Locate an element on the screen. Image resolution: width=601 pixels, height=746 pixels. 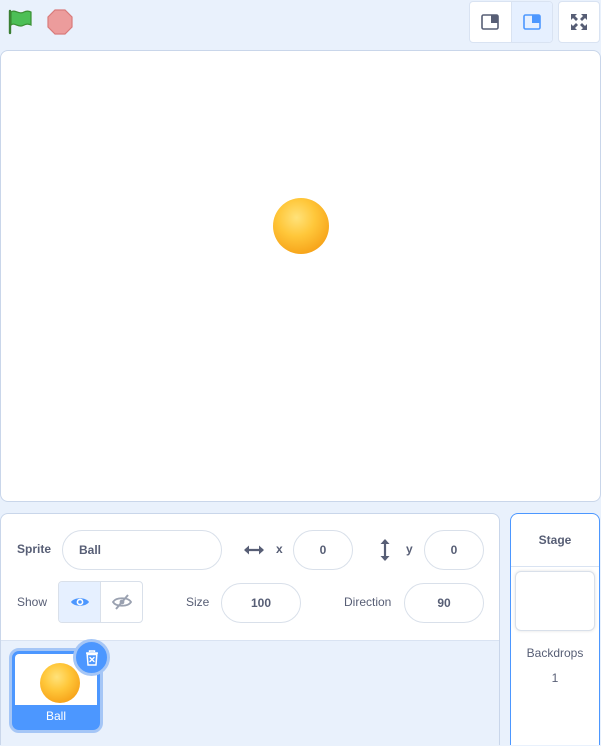
fullscreen-icon is located at coordinates (579, 22).